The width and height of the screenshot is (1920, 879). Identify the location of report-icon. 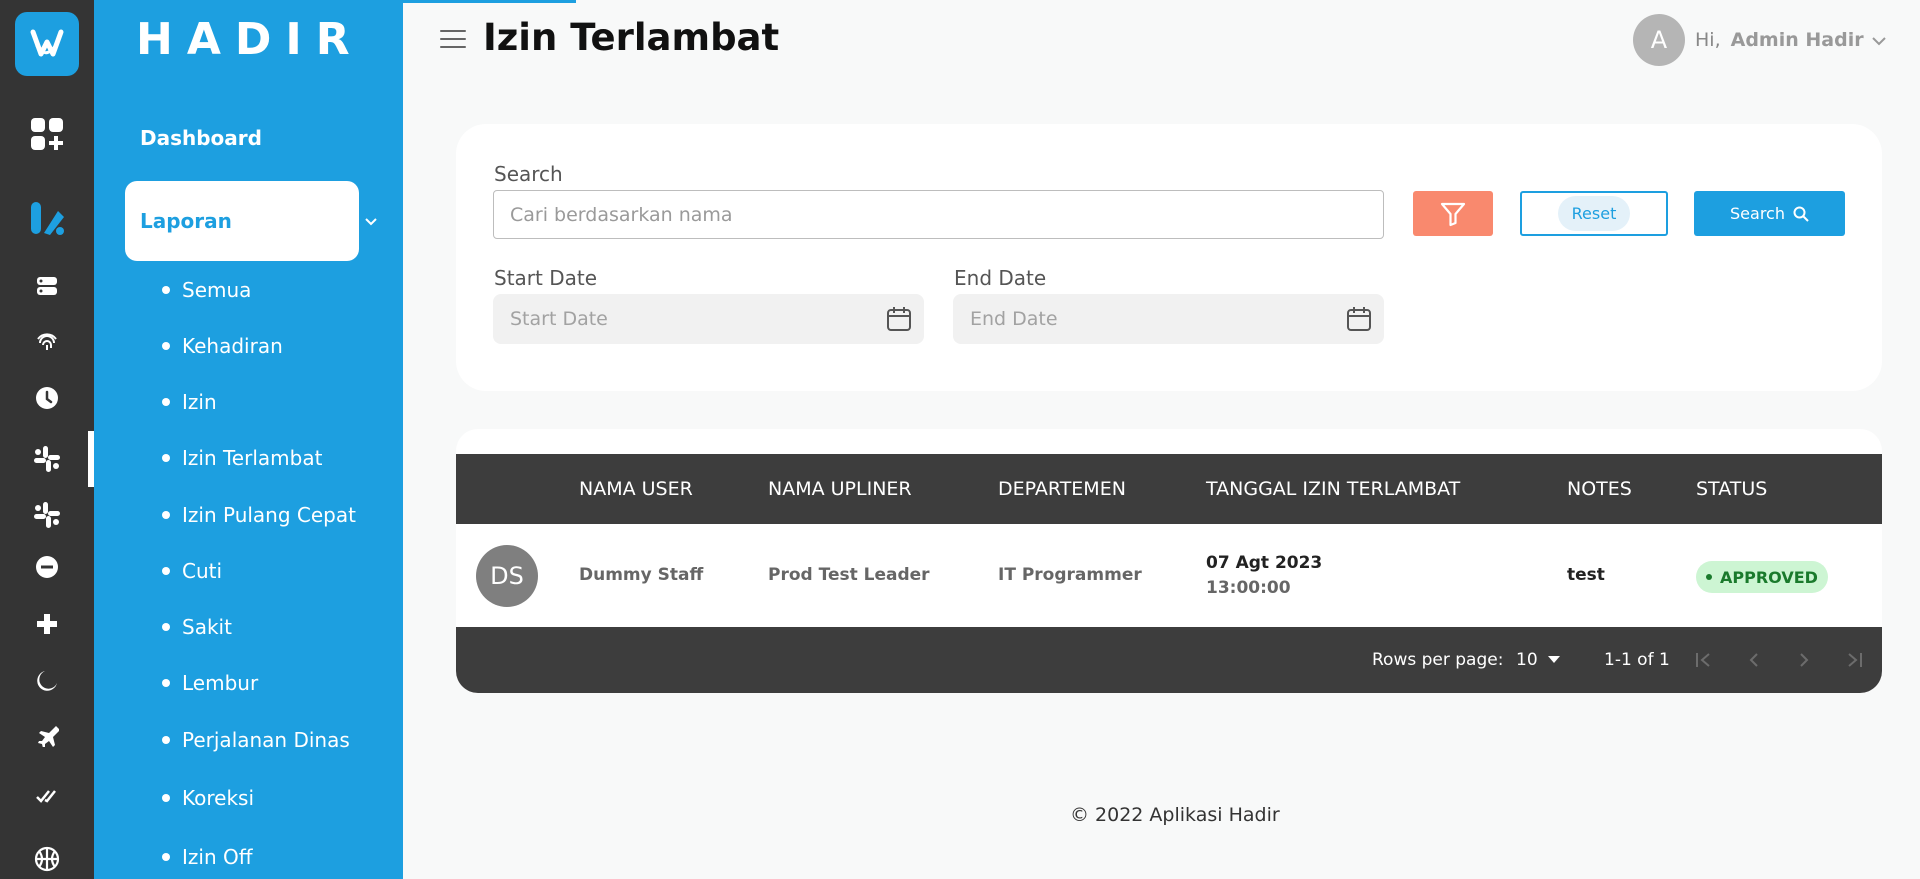
(47, 218).